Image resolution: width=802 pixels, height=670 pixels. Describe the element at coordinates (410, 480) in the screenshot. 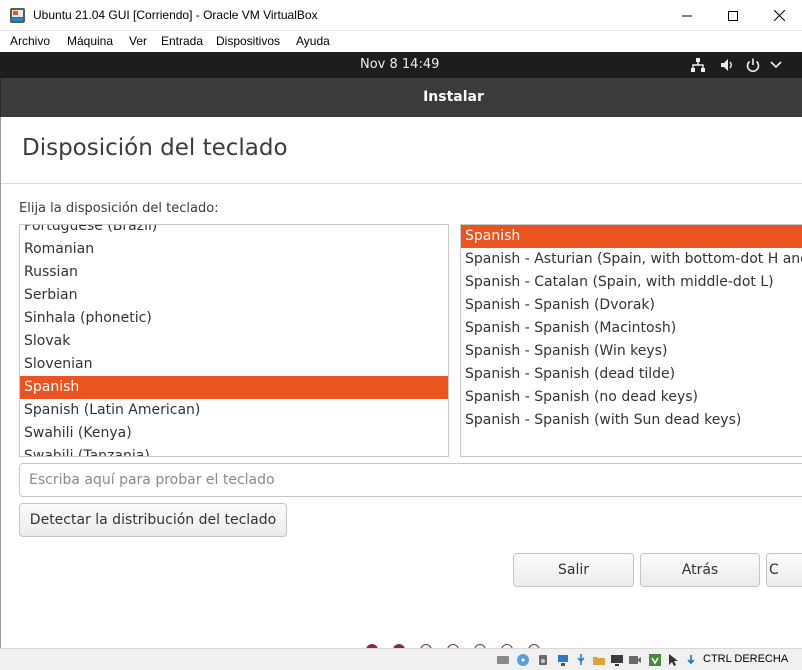

I see `keyboard-test-input` at that location.